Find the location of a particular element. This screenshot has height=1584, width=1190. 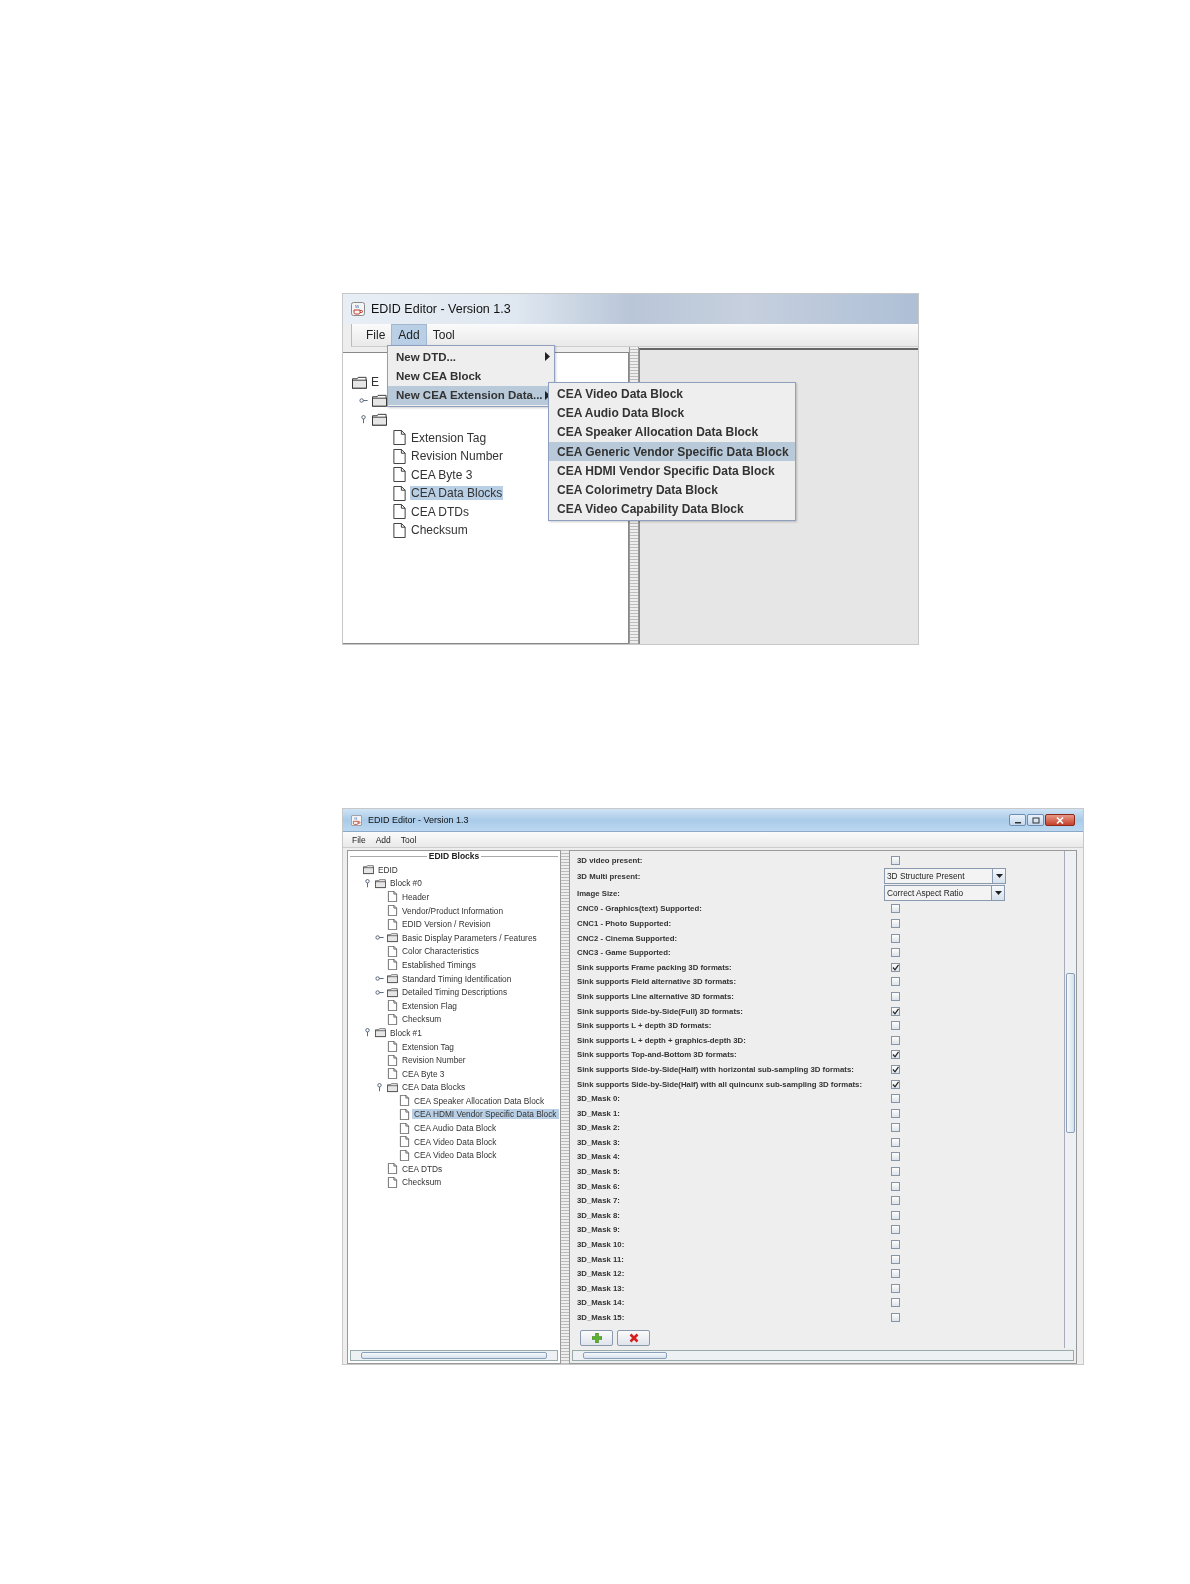

panel-title: EDID Blocks is located at coordinates (454, 856).